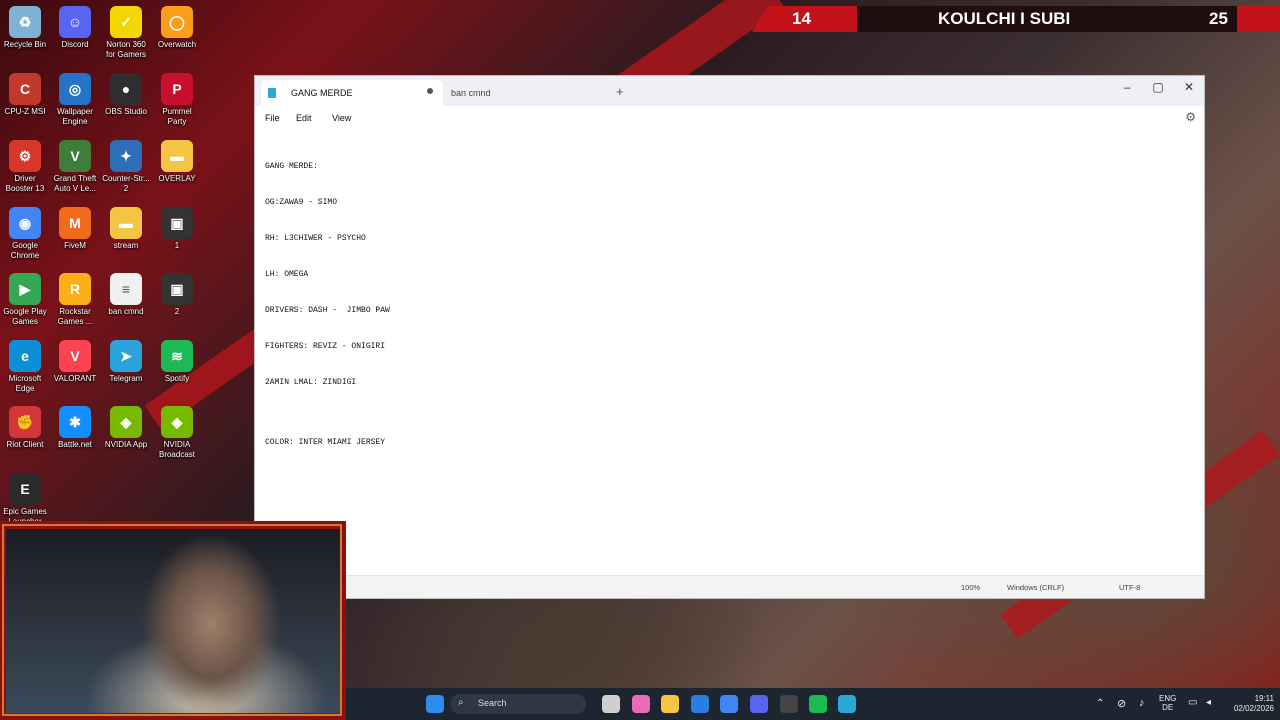  Describe the element at coordinates (25, 183) in the screenshot. I see `desktop-icon-label: Driver Booster 13` at that location.